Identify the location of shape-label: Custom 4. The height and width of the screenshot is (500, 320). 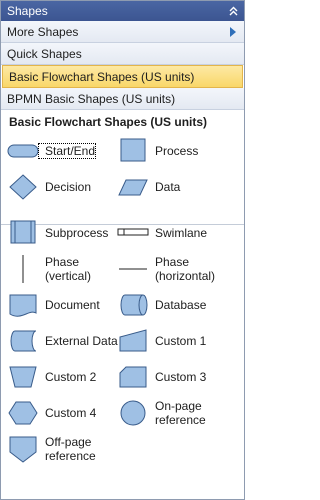
(71, 413).